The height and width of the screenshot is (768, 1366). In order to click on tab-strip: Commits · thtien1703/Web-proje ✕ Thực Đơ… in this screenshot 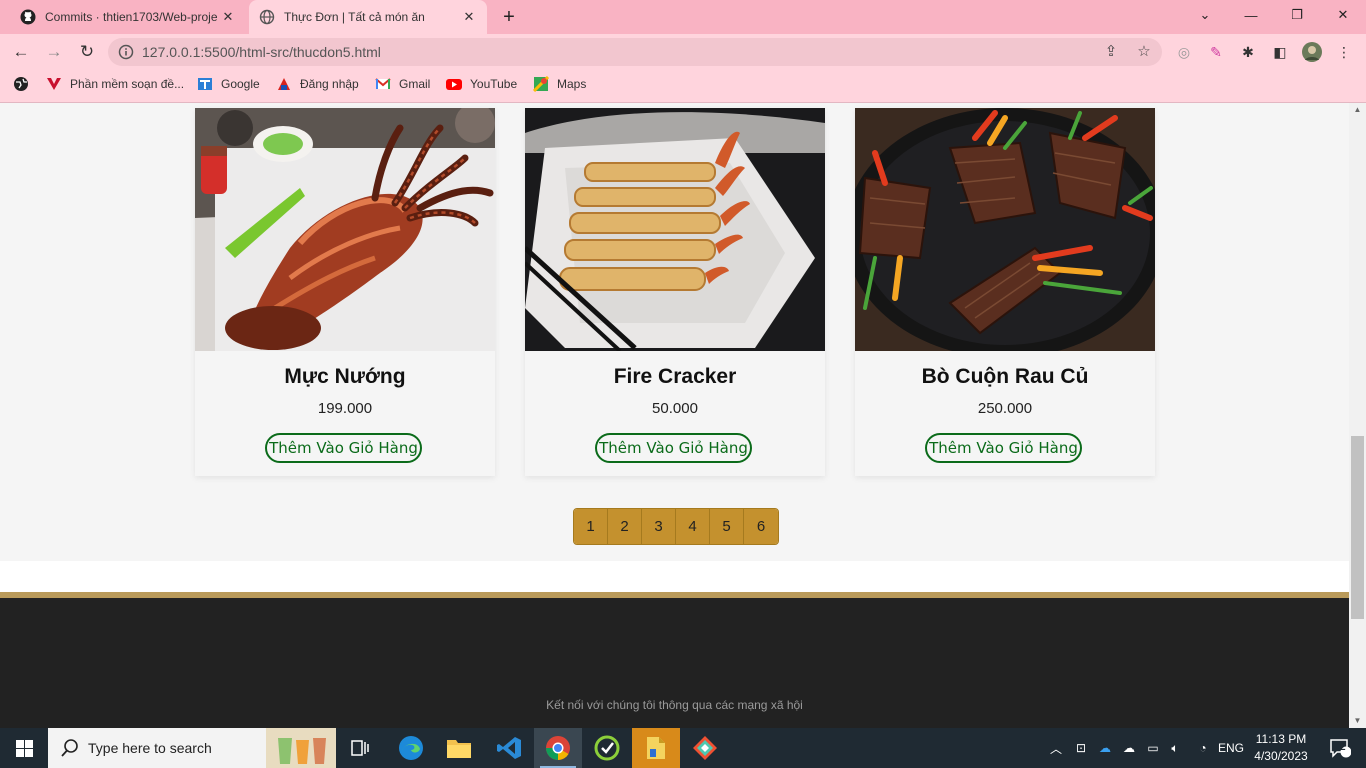, I will do `click(683, 17)`.